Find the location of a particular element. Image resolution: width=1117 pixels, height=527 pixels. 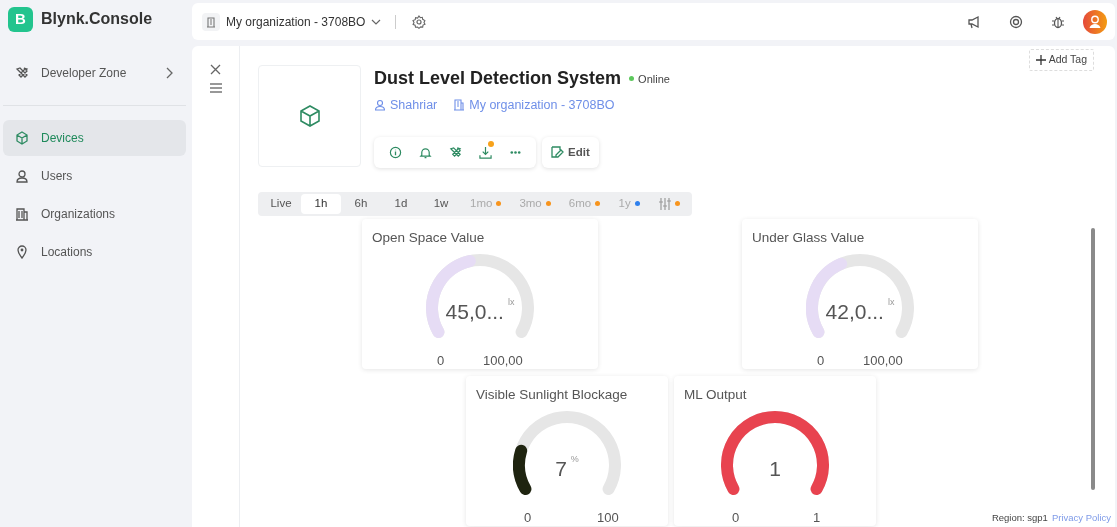

organization-selector: My organization - 3708BO is located at coordinates (292, 21).